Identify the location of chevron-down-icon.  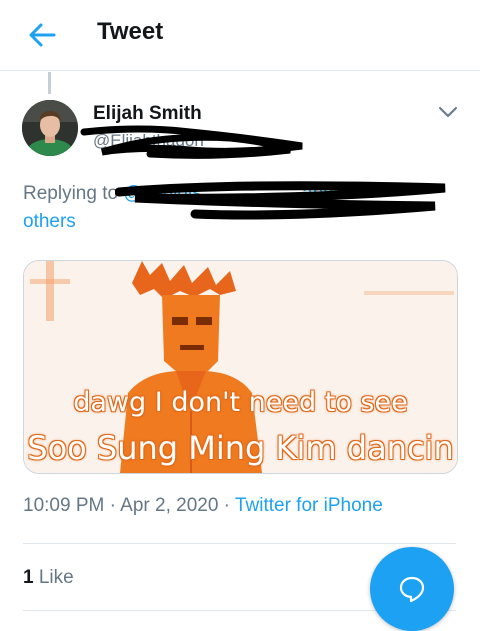
(448, 112).